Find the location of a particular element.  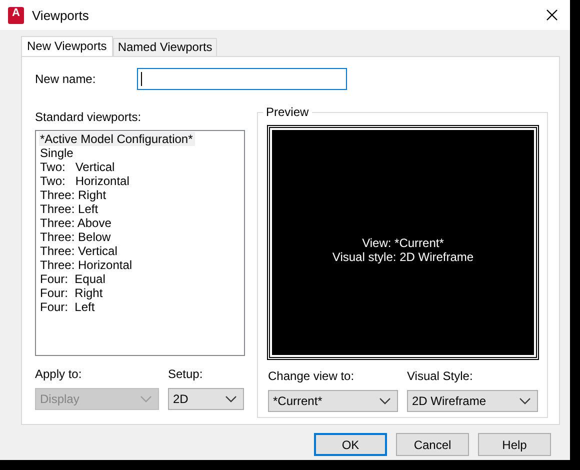

preview-text: View: *Current* is located at coordinates (403, 243).